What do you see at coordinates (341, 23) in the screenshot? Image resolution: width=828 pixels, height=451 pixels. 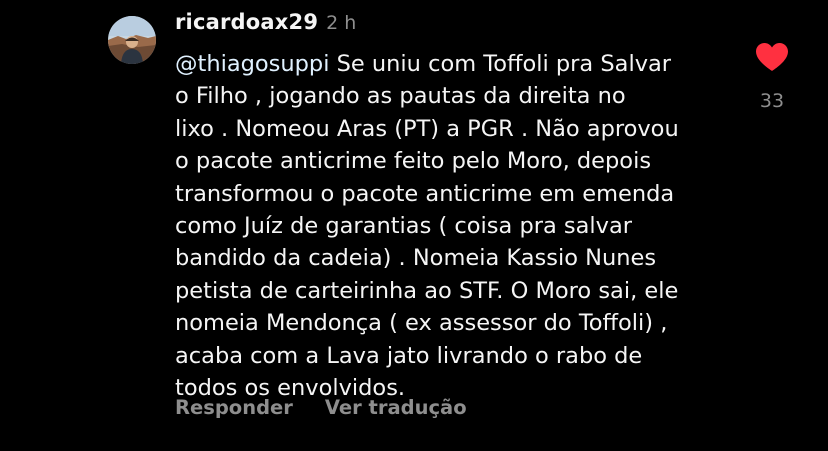 I see `timestamp: 2 h` at bounding box center [341, 23].